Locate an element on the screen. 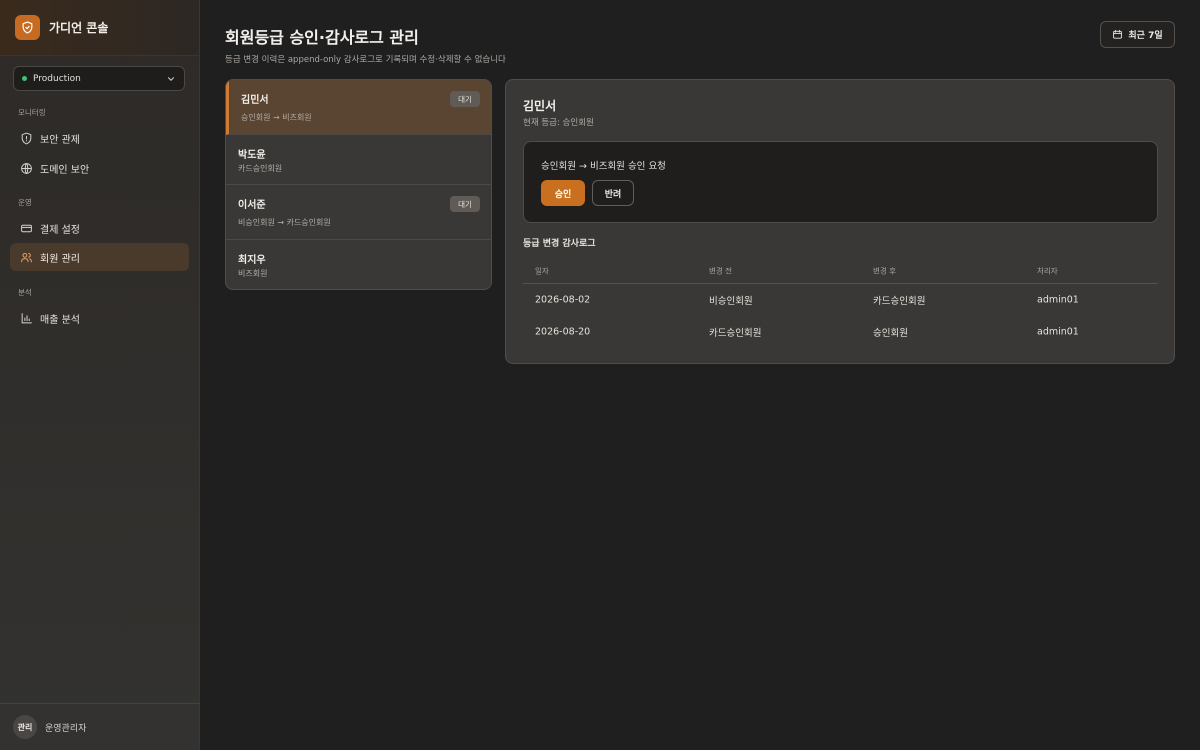  member-grade: 카드승인회원 is located at coordinates (260, 168).